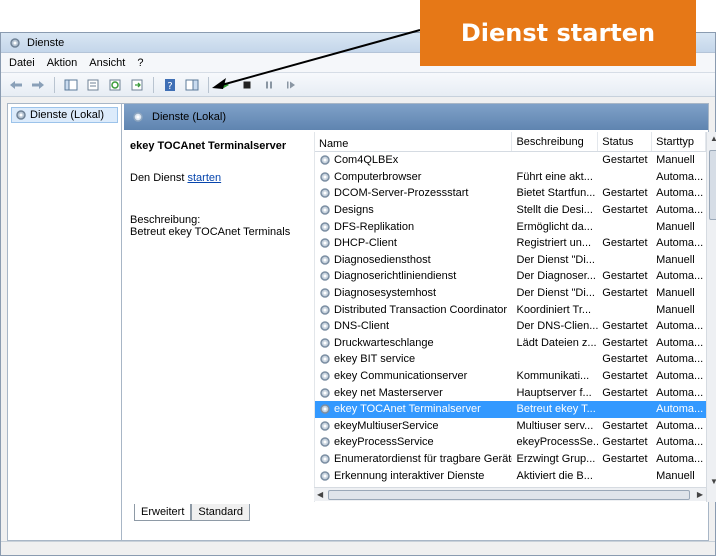 Image resolution: width=716 pixels, height=556 pixels. I want to click on tree-item-services-local: Dienste (Lokal), so click(64, 115).